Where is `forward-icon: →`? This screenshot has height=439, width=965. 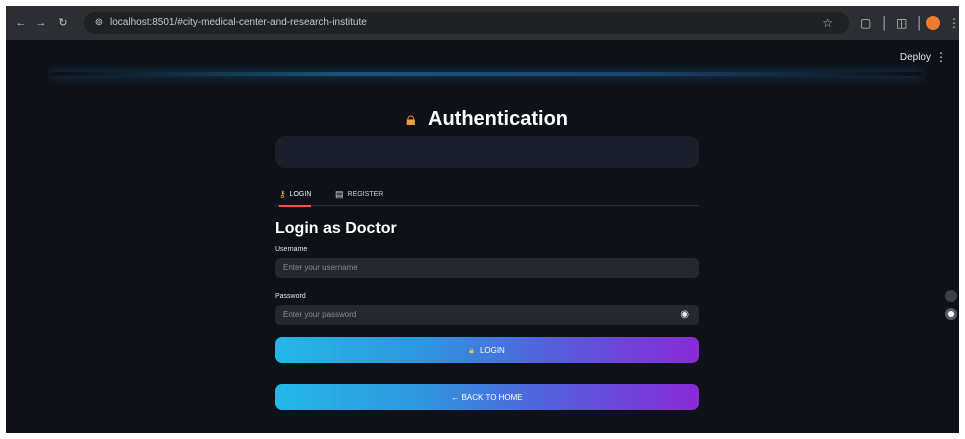 forward-icon: → is located at coordinates (41, 23).